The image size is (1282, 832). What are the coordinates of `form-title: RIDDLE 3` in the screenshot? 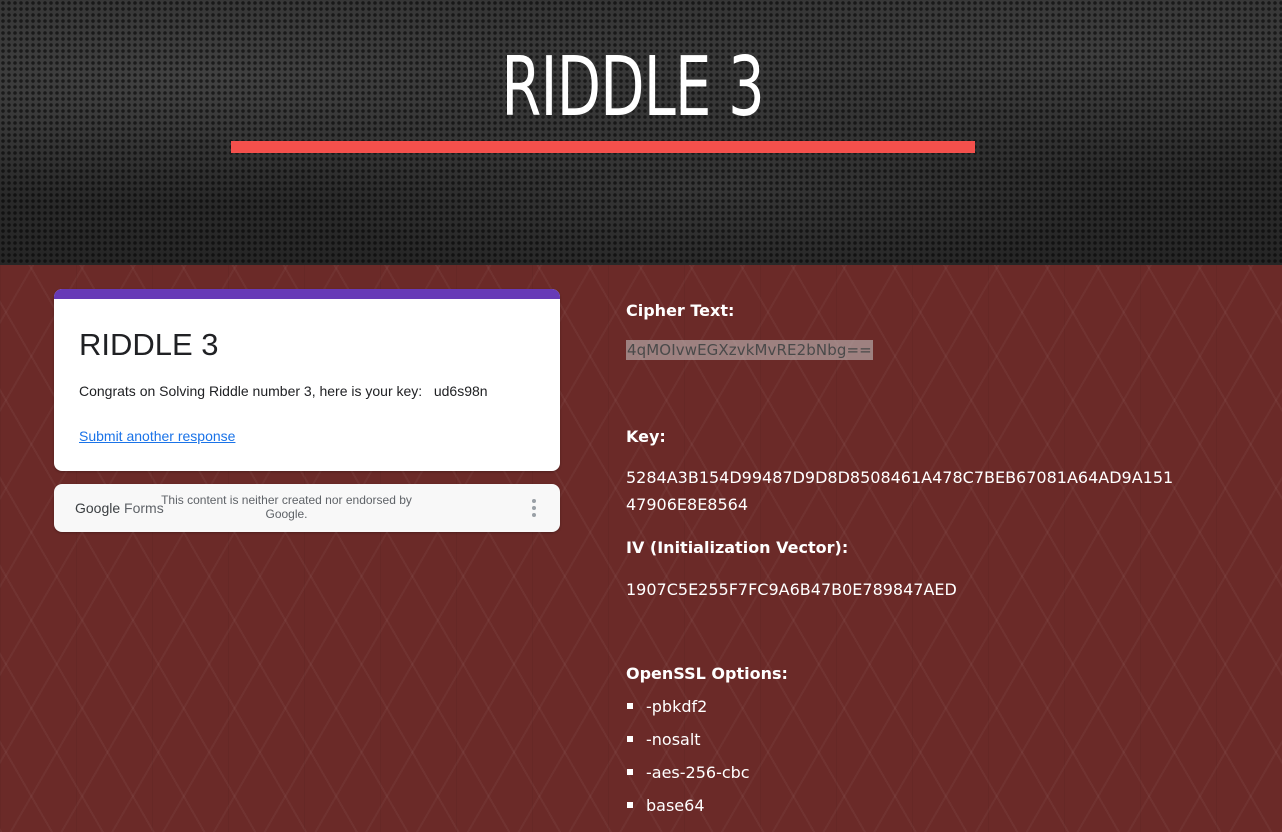 It's located at (149, 344).